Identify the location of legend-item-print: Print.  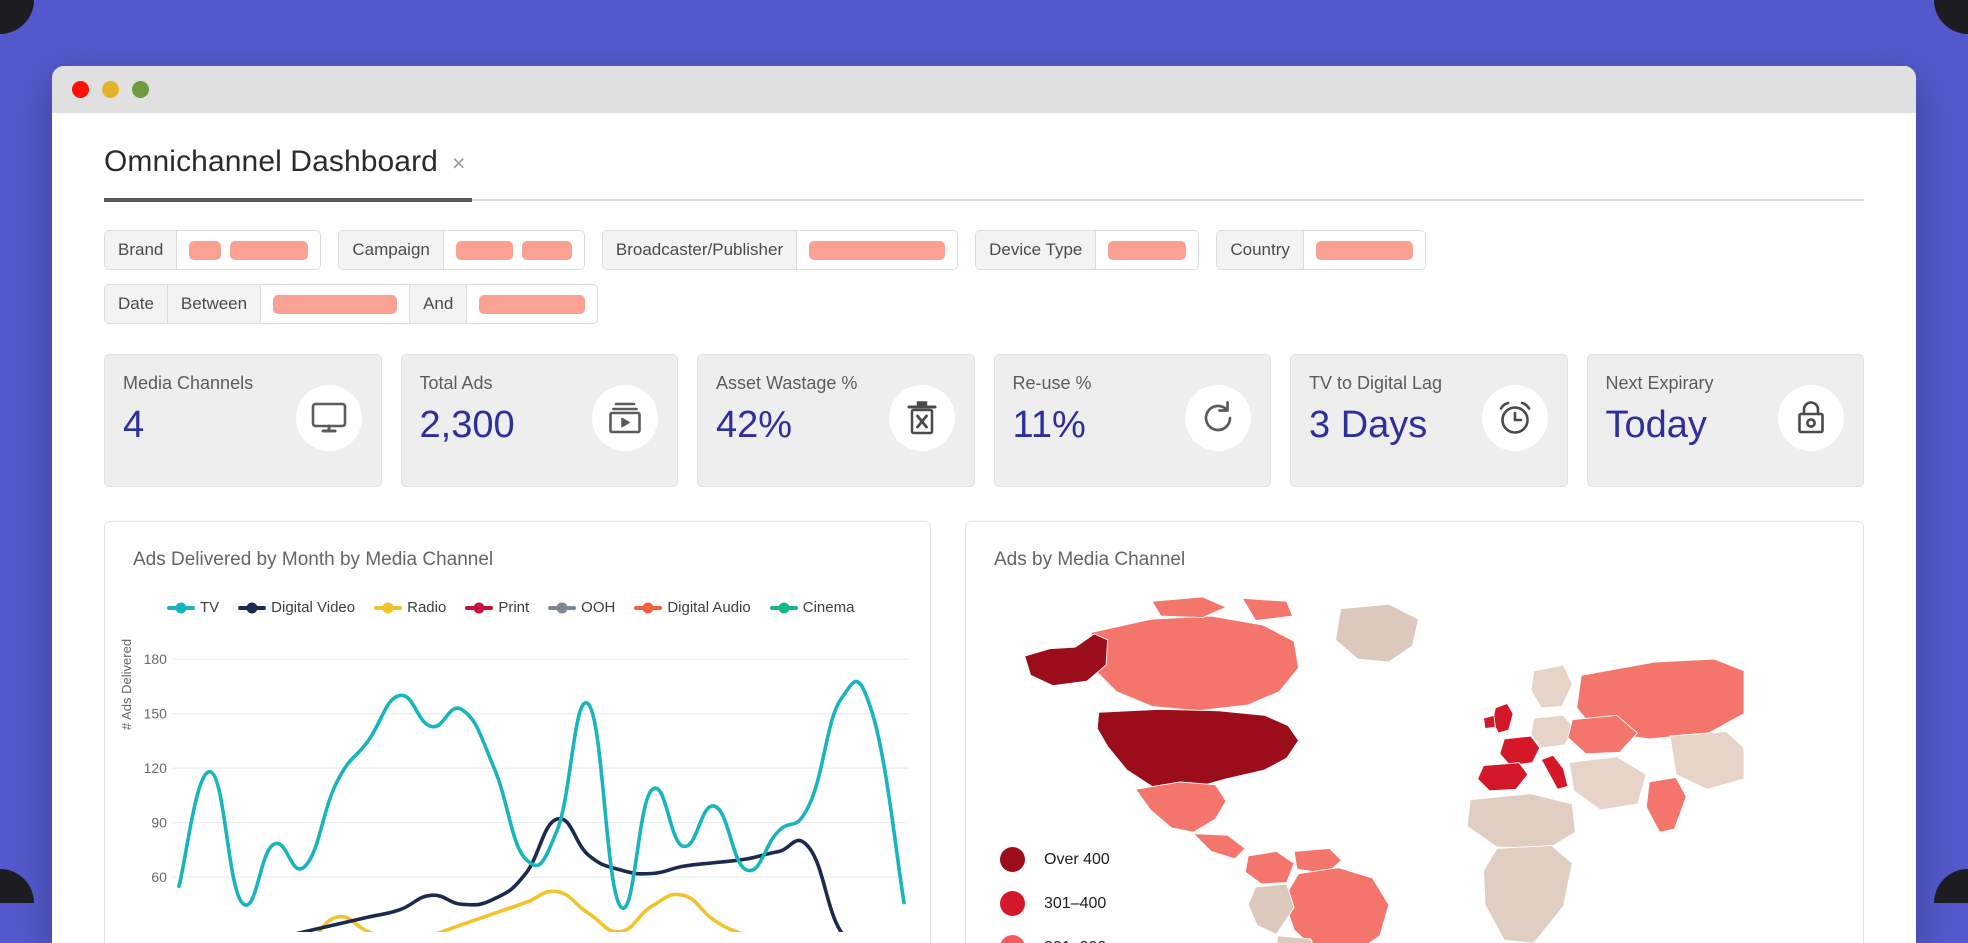
(497, 607).